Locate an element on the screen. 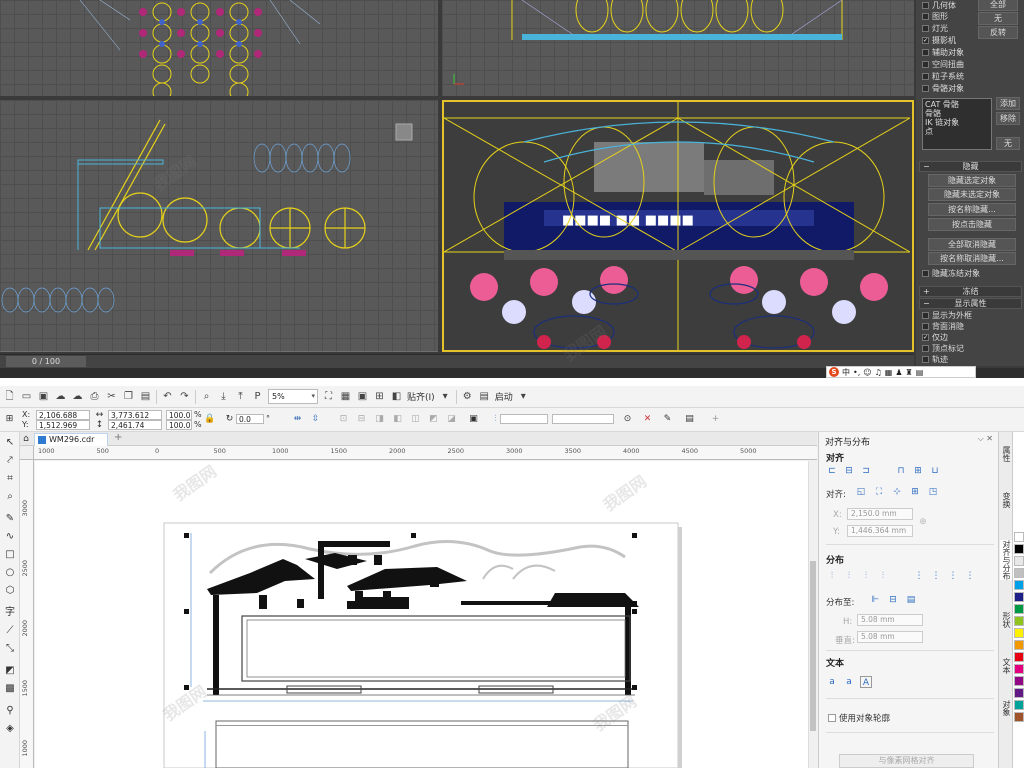  shirt-icon: ♜ is located at coordinates (909, 372).